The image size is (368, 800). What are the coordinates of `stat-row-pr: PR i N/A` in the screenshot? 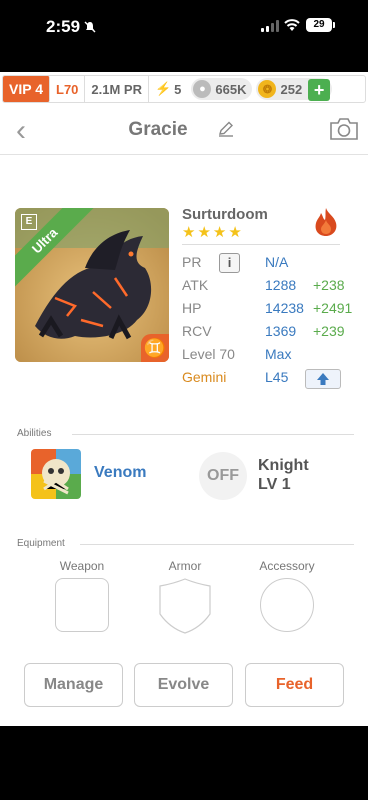 It's located at (272, 262).